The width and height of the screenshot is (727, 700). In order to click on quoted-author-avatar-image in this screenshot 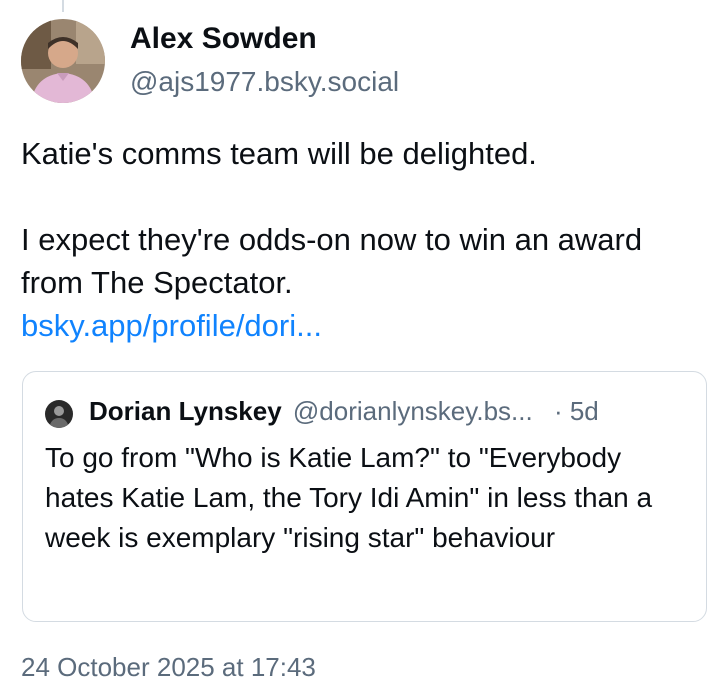, I will do `click(59, 414)`.